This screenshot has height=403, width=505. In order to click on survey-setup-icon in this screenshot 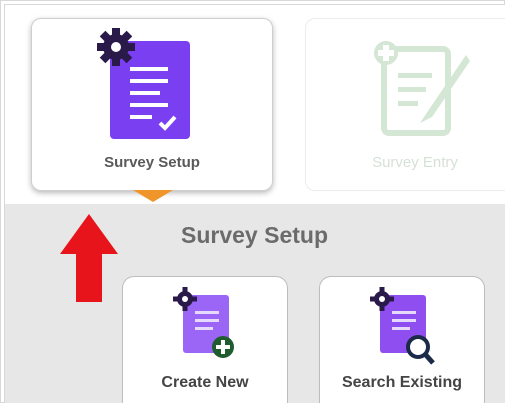, I will do `click(143, 83)`.